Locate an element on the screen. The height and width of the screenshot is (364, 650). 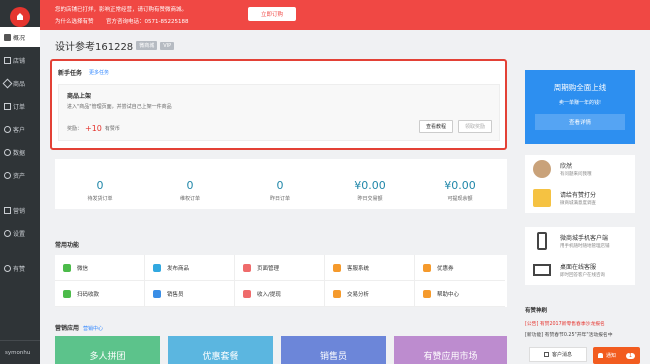
support-name: 欣然 is located at coordinates (566, 166).